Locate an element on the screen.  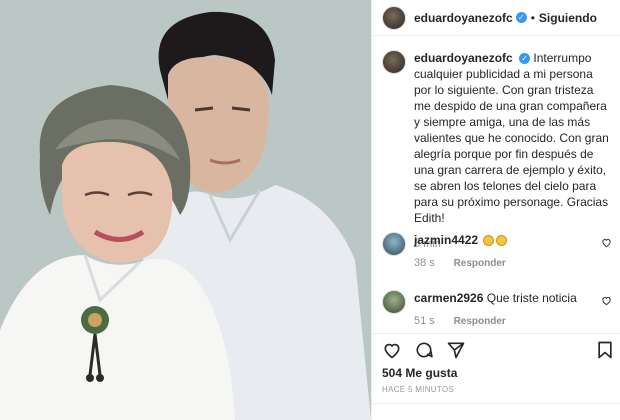
bookmark-icon is located at coordinates (605, 350).